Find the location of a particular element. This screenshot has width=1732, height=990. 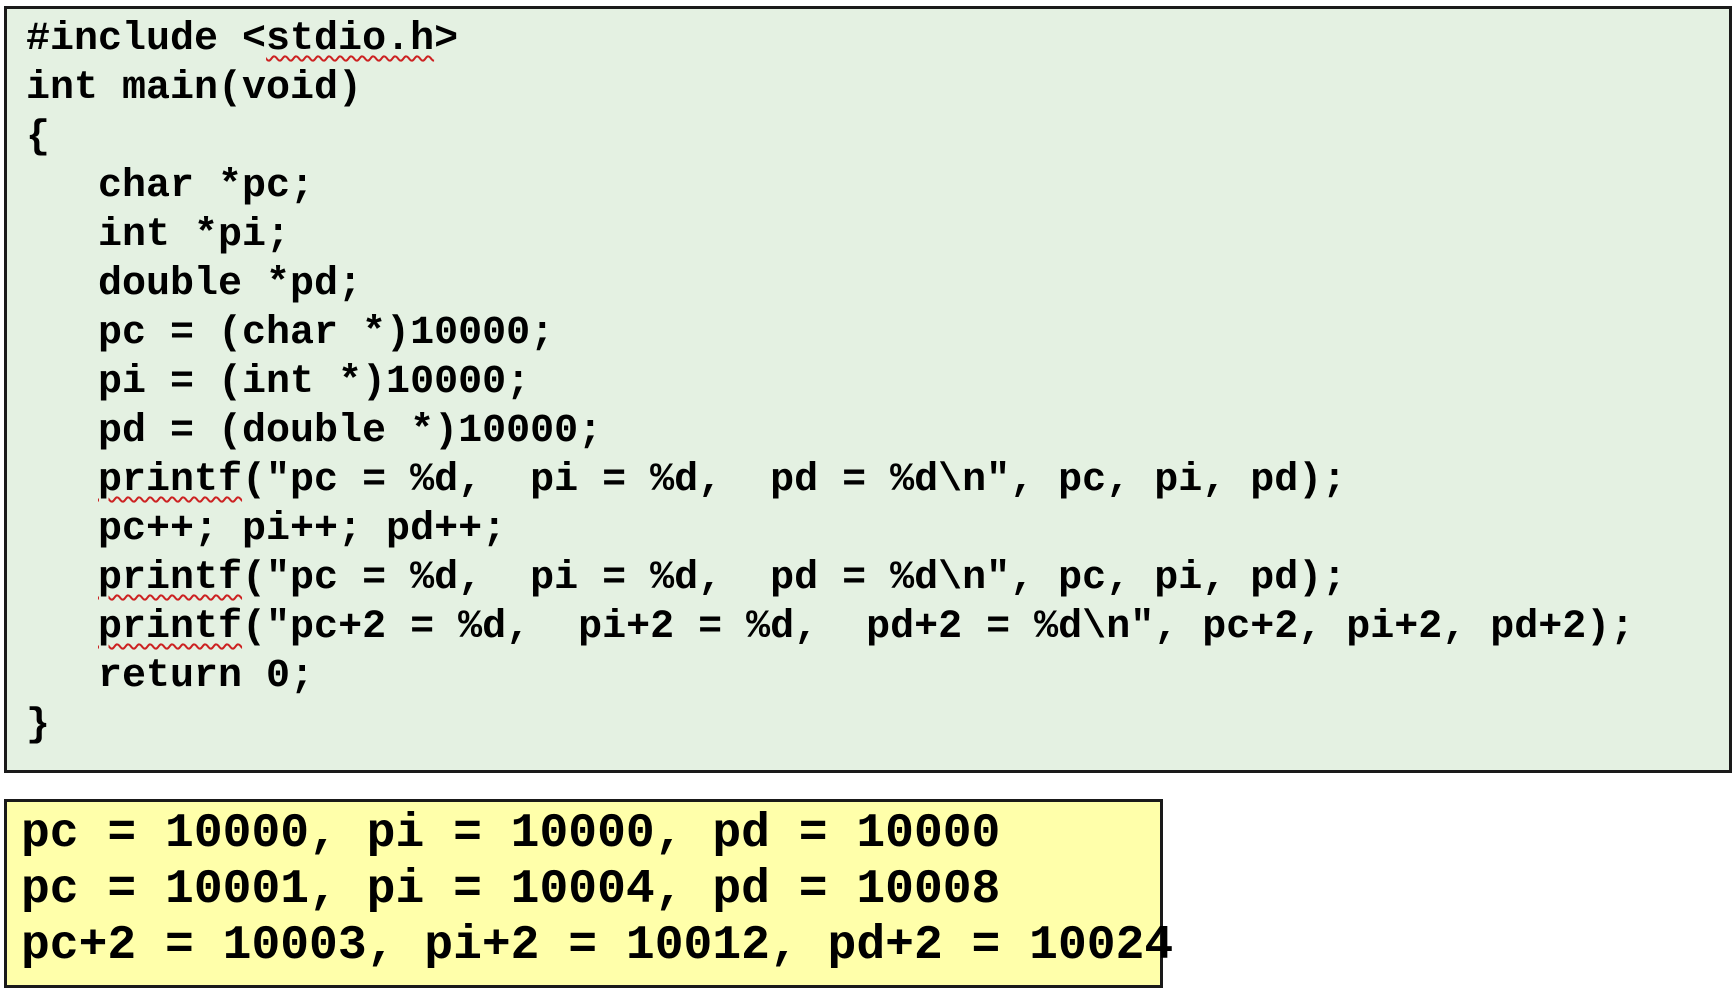

code-text: pc = (char *)10000; is located at coordinates (290, 333).